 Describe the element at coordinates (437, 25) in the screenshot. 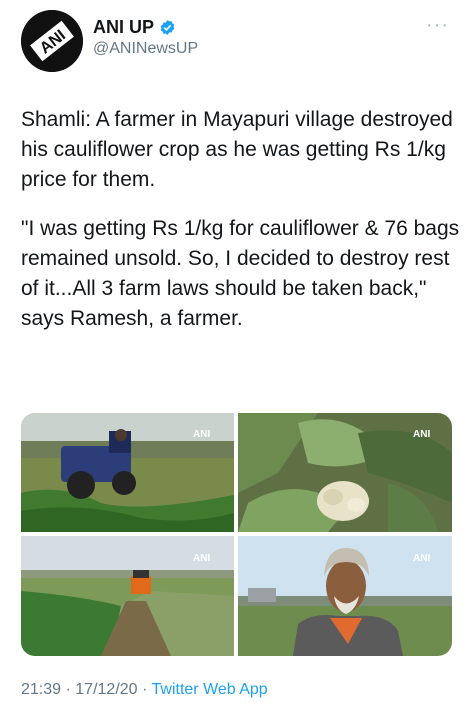

I see `more-options-icon: ···` at that location.